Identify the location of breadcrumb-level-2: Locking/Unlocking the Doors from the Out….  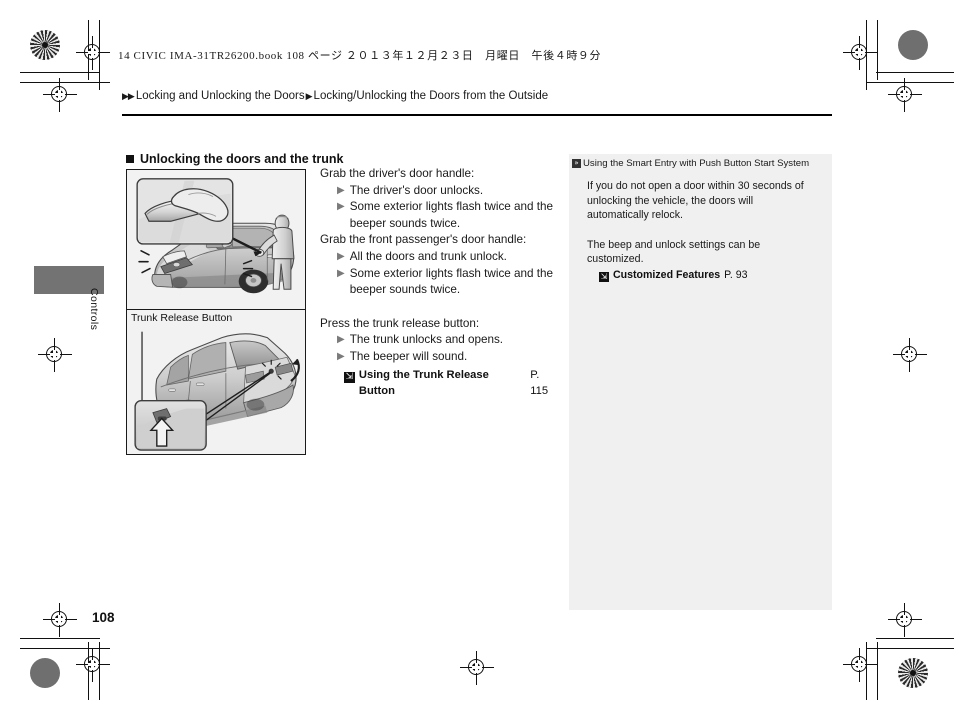
(431, 96).